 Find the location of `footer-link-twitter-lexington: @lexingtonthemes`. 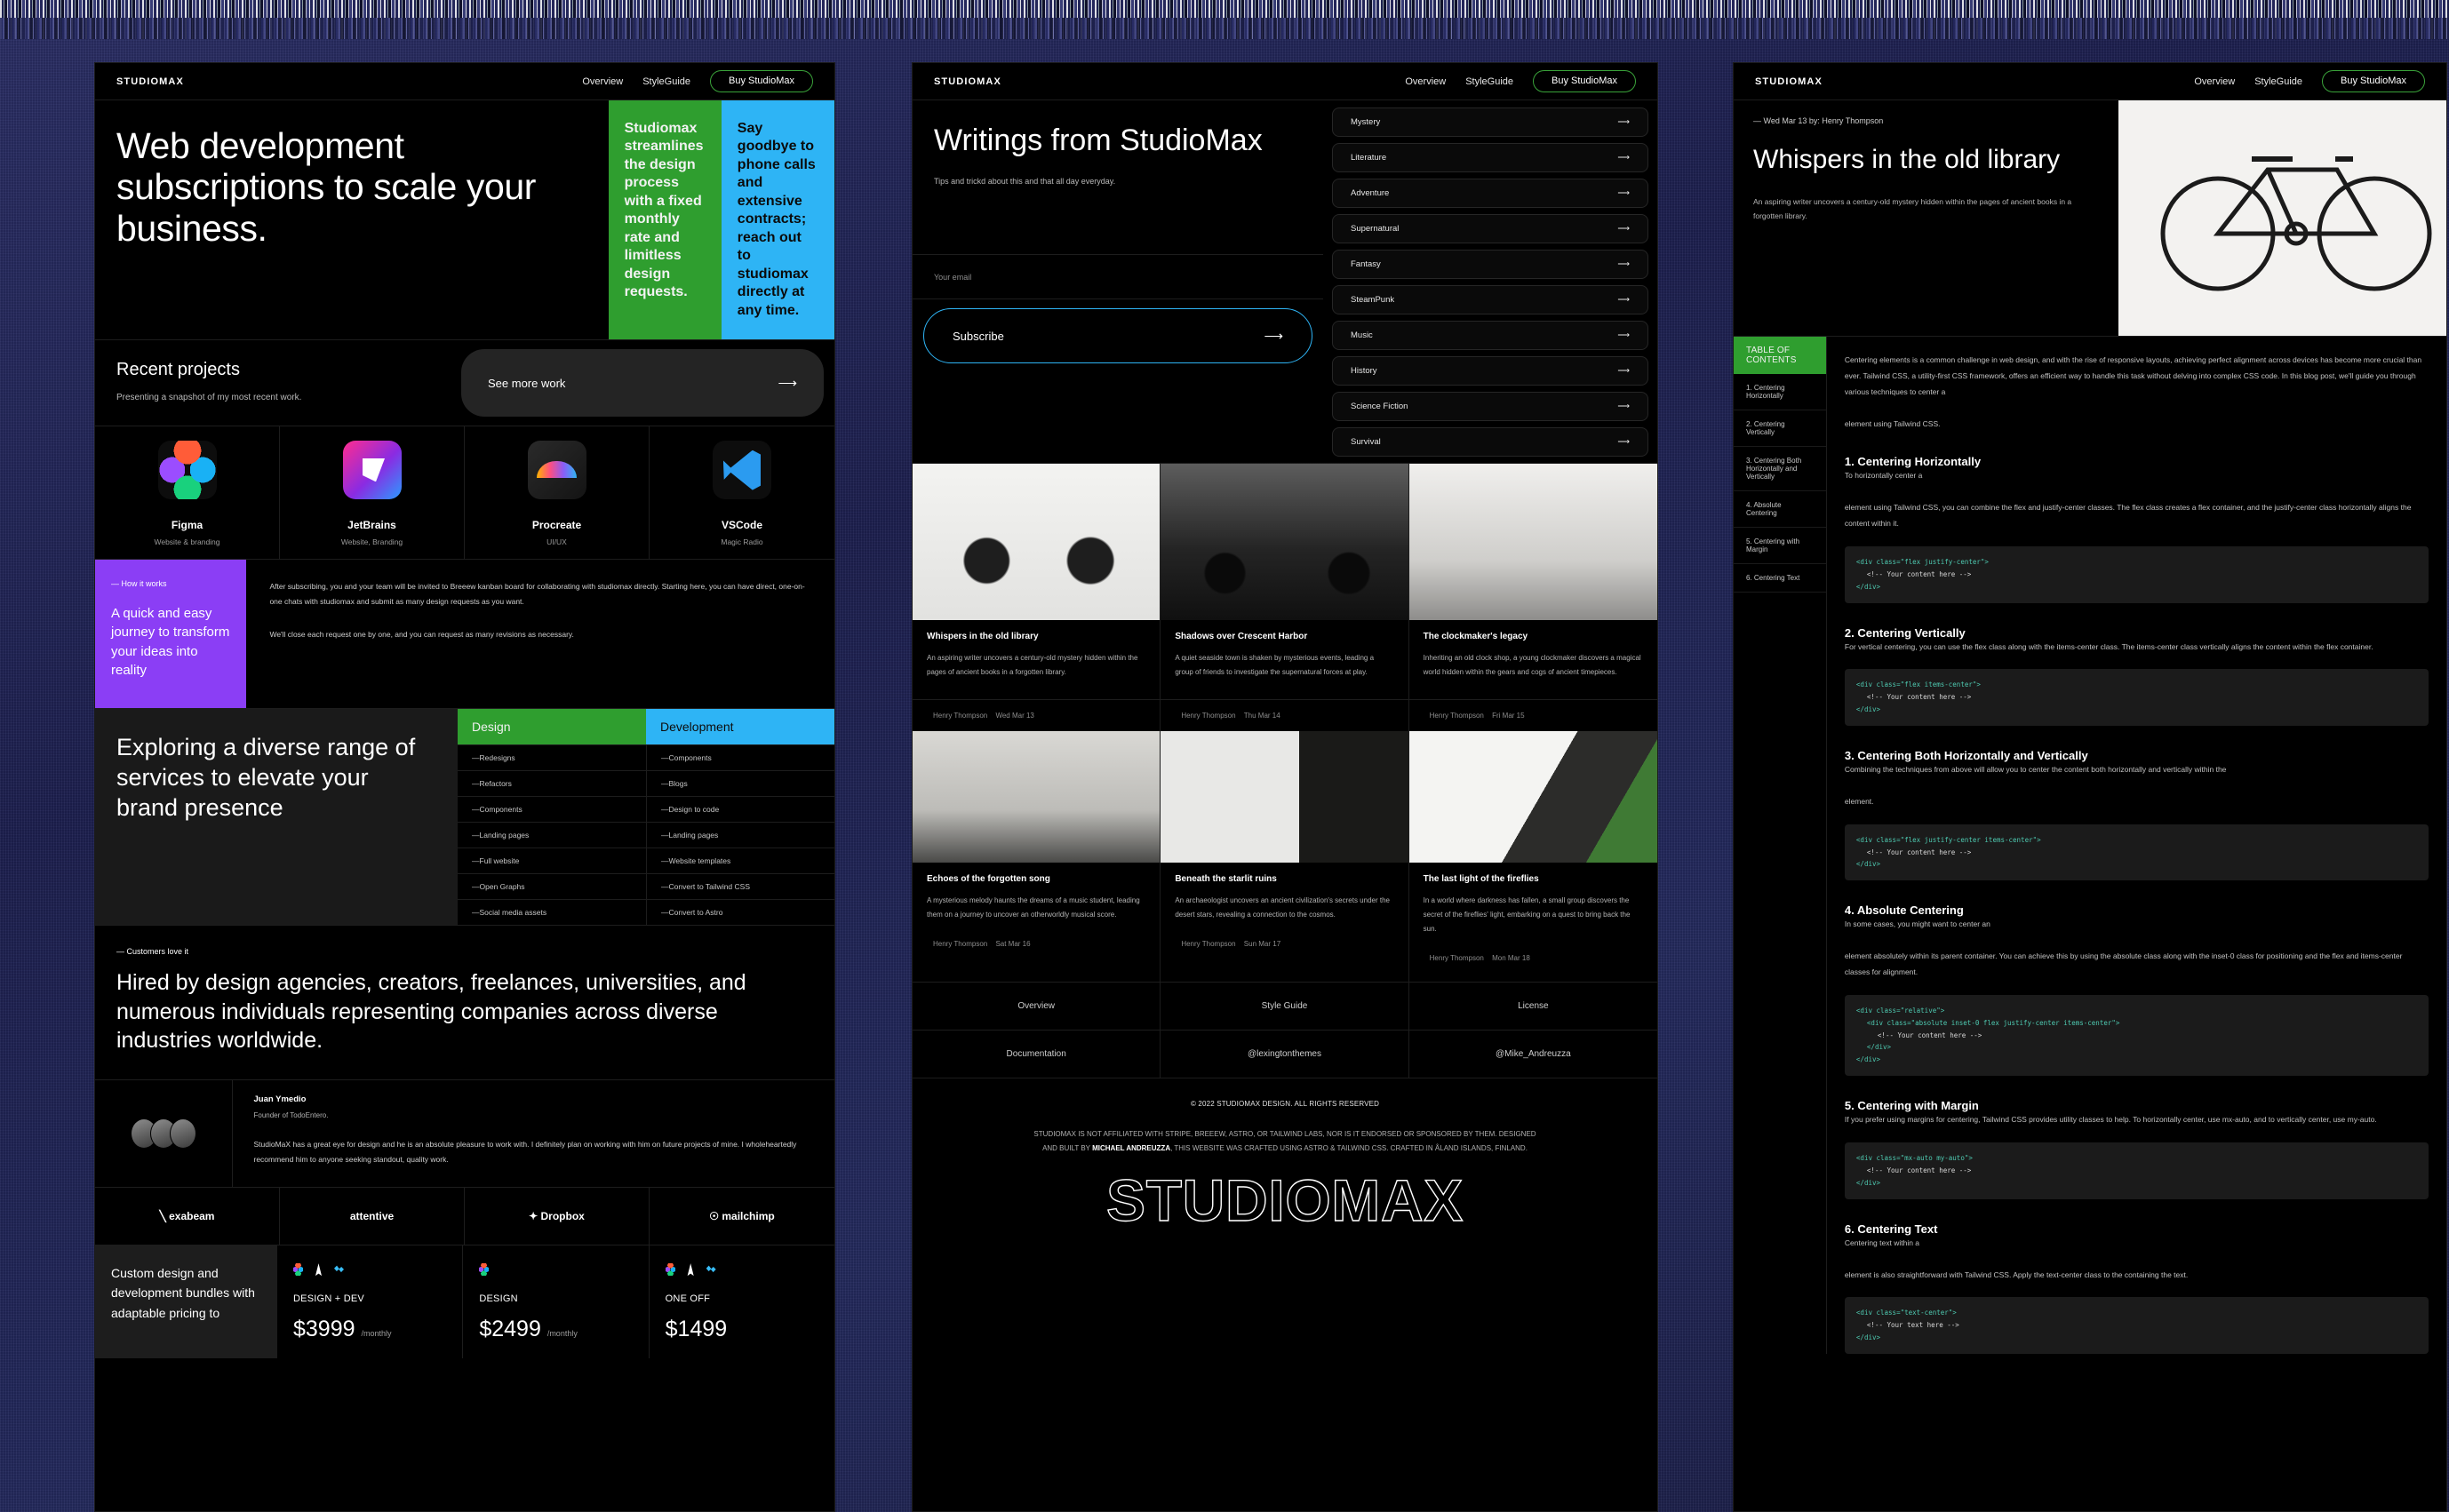

footer-link-twitter-lexington: @lexingtonthemes is located at coordinates (1285, 1054).